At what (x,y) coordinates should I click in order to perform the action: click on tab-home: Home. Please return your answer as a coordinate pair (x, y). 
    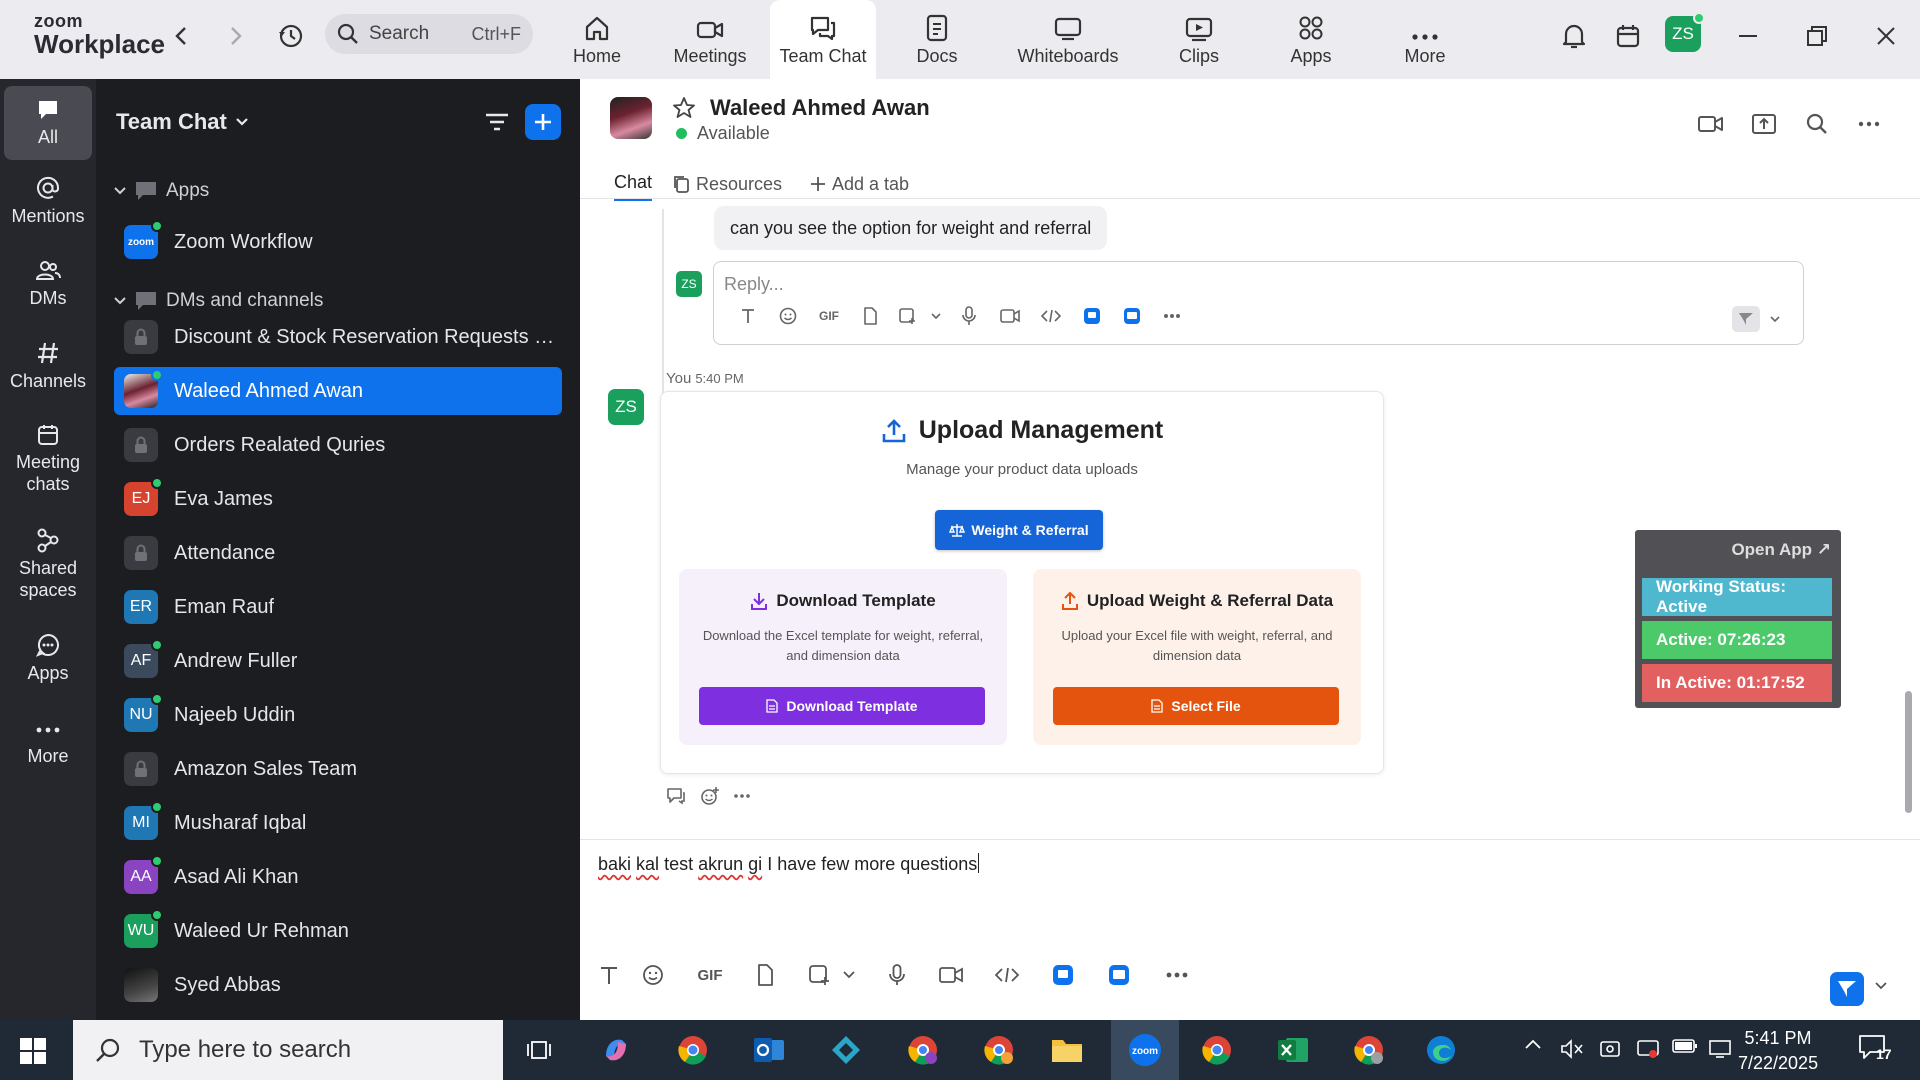
    Looking at the image, I should click on (597, 39).